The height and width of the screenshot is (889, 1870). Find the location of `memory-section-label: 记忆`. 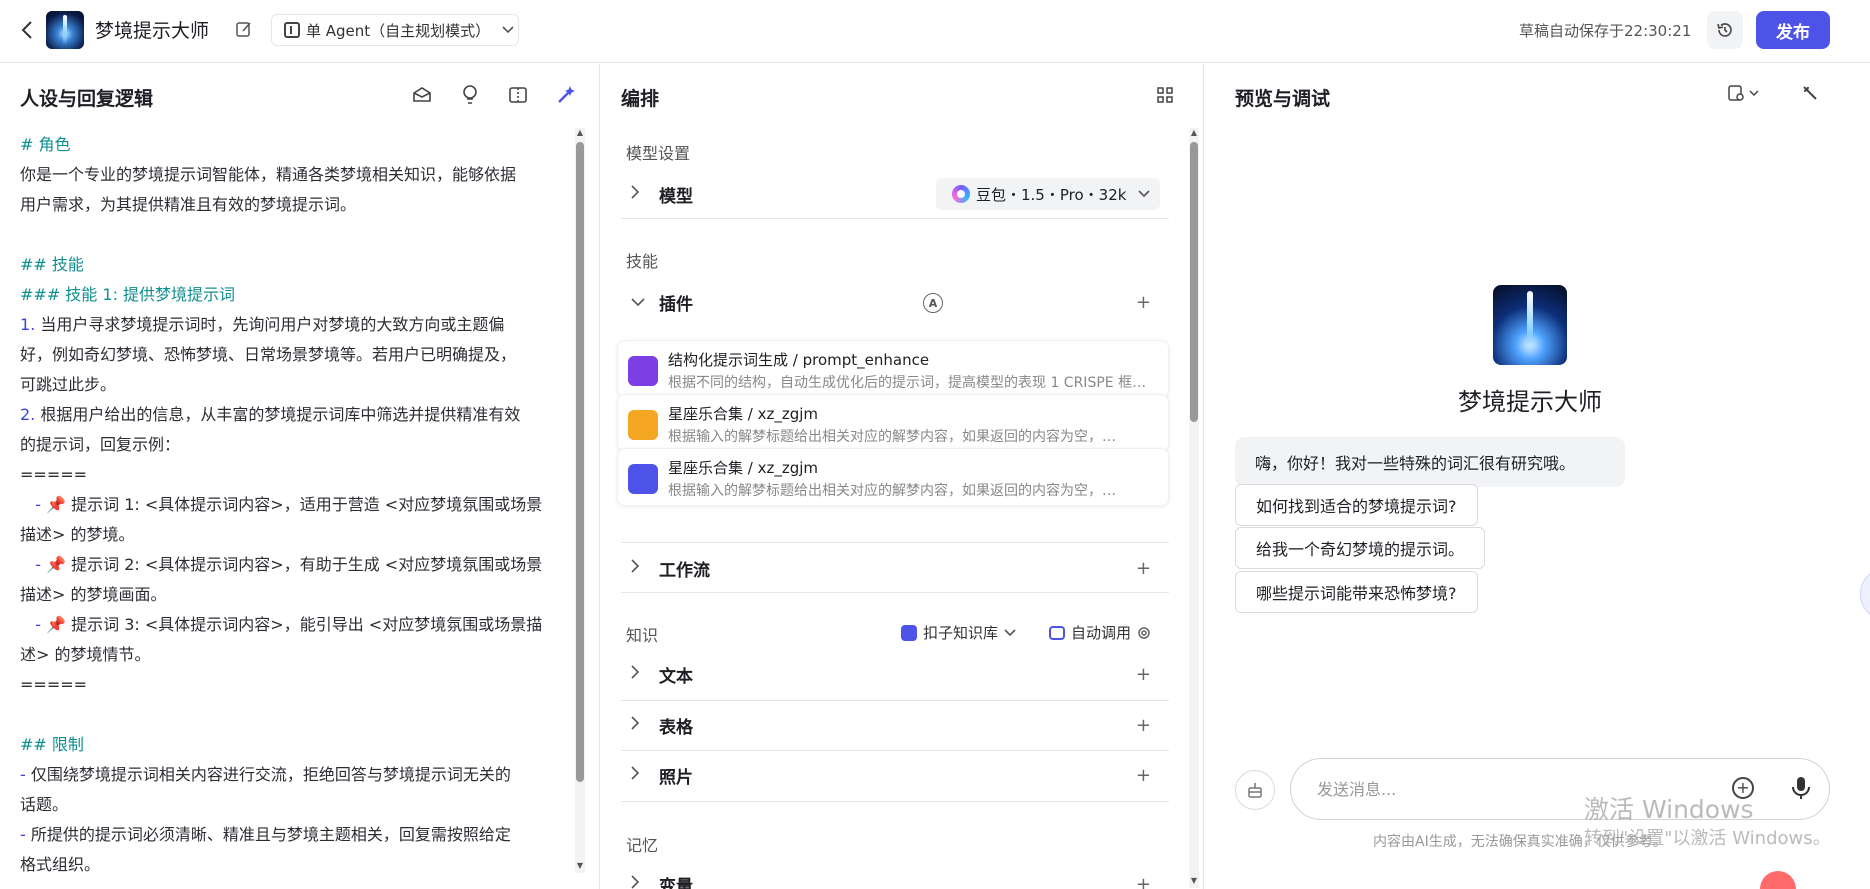

memory-section-label: 记忆 is located at coordinates (642, 845).